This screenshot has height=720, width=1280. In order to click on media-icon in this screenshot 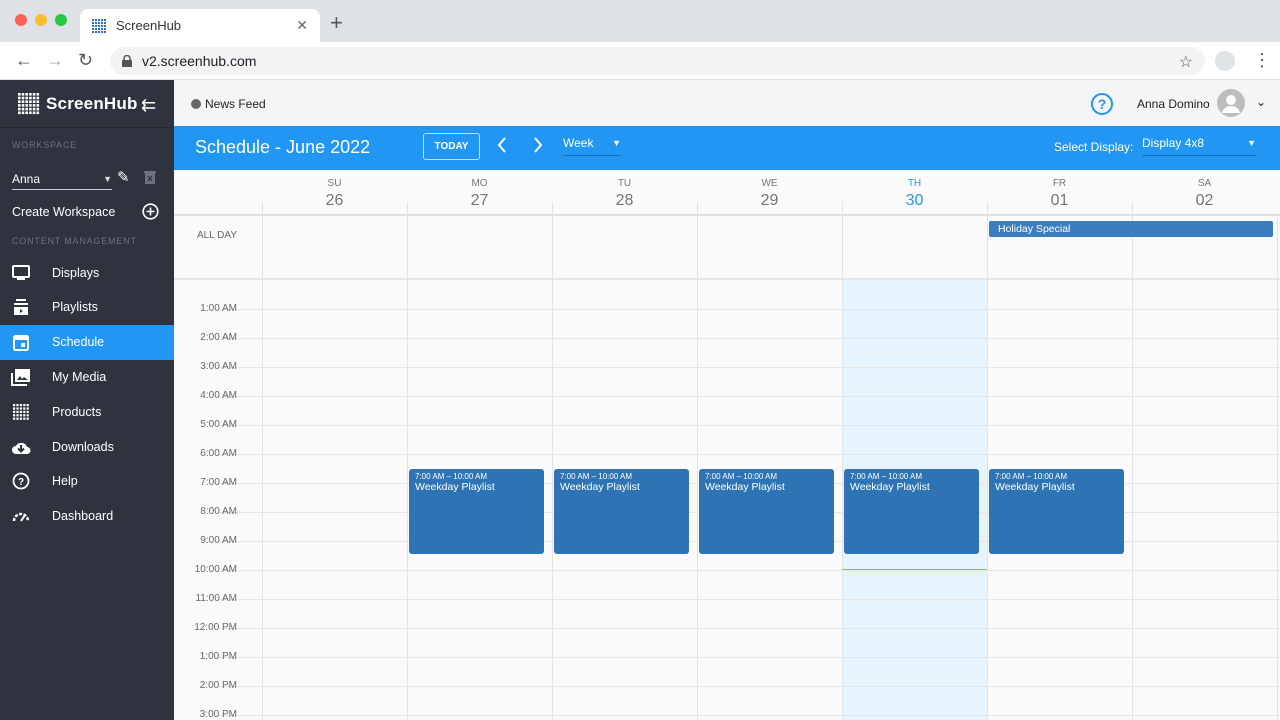, I will do `click(21, 377)`.